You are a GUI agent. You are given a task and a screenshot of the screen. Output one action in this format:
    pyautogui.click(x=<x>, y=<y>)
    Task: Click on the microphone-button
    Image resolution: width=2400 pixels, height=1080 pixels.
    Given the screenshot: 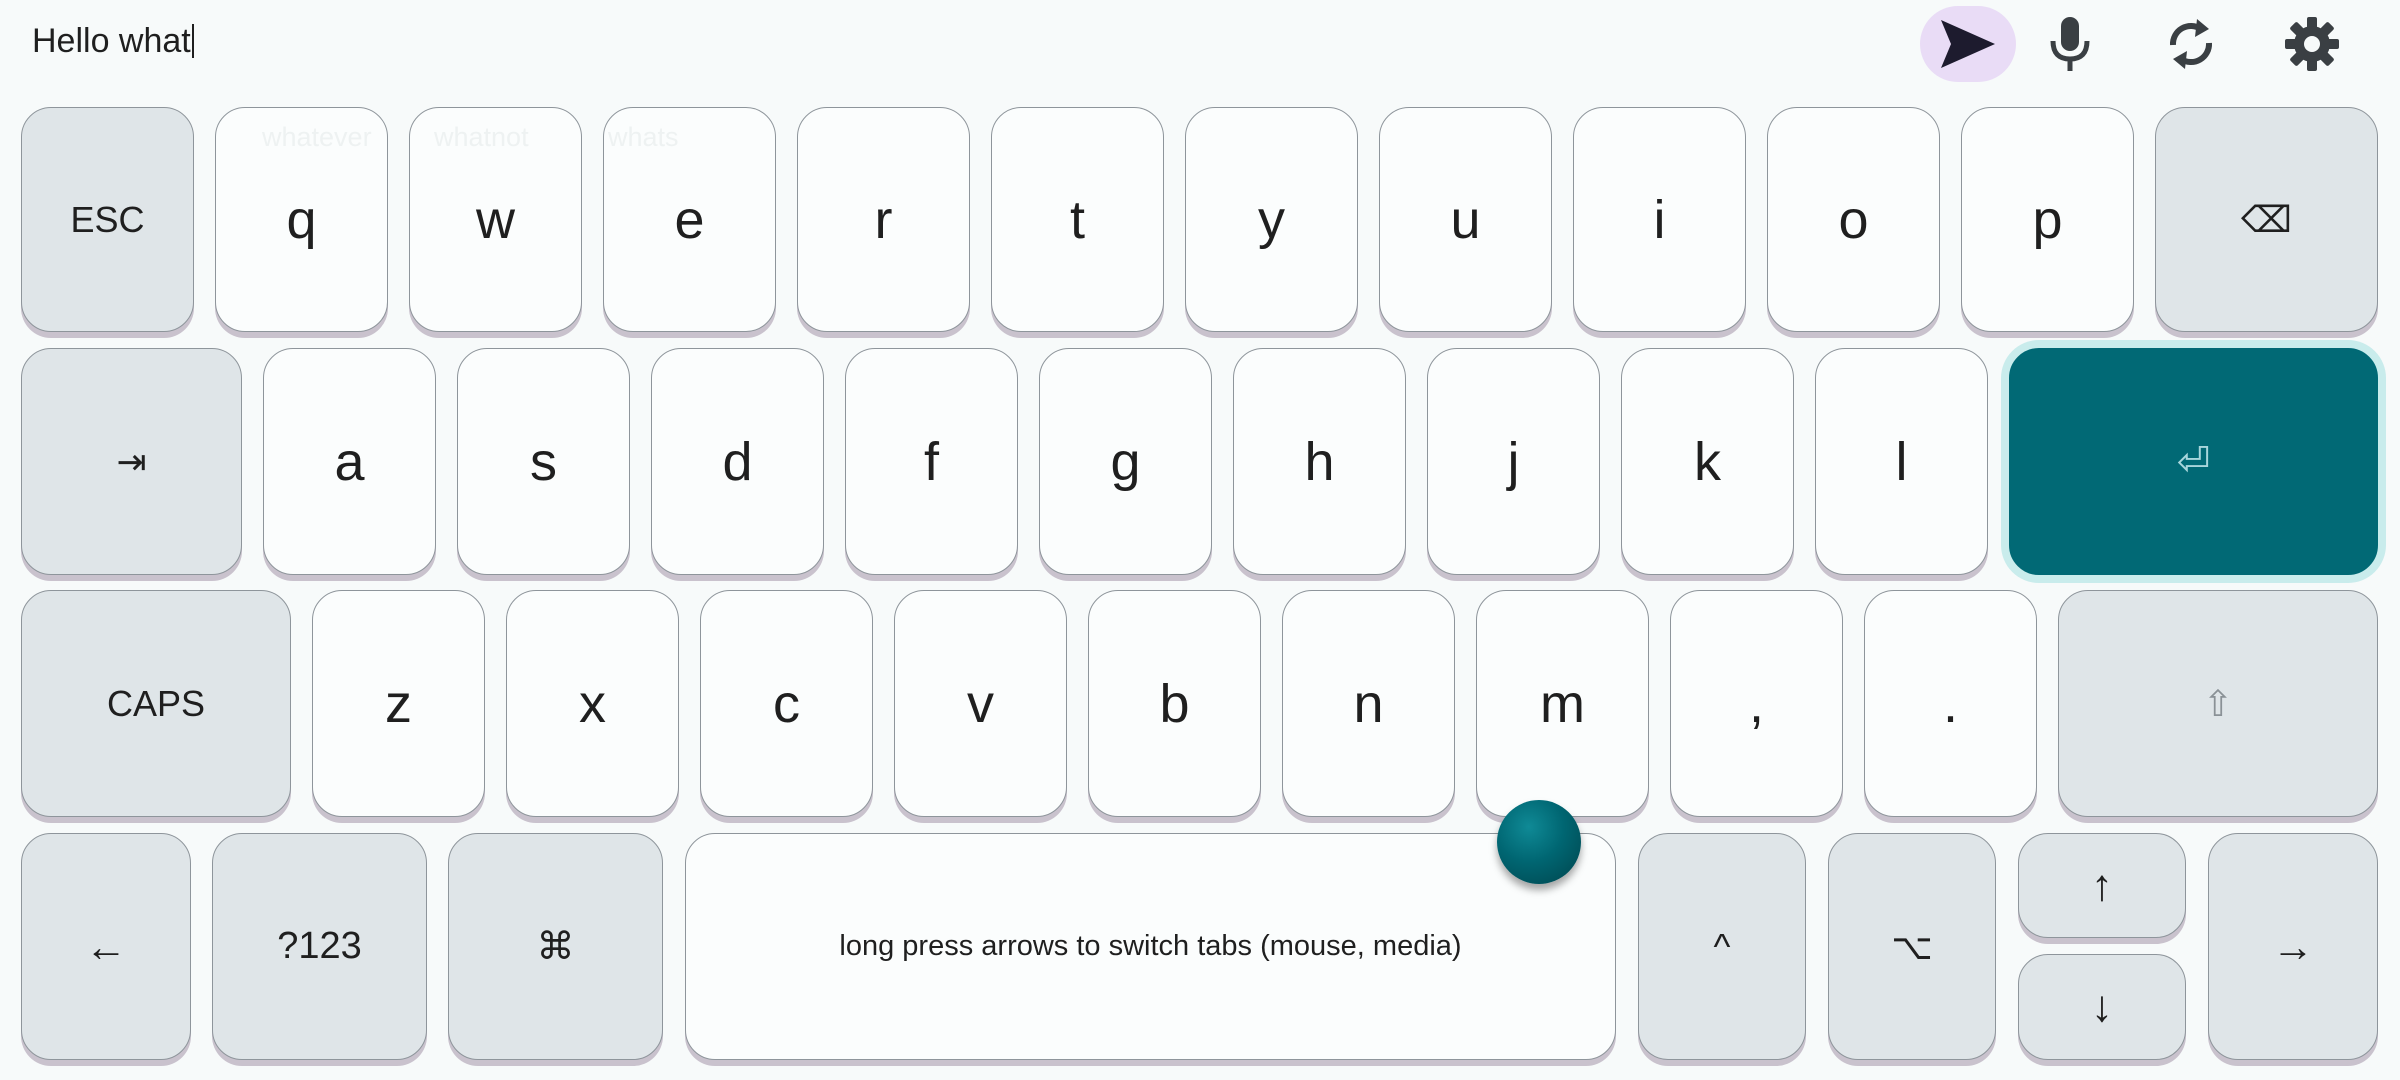 What is the action you would take?
    pyautogui.click(x=2070, y=44)
    